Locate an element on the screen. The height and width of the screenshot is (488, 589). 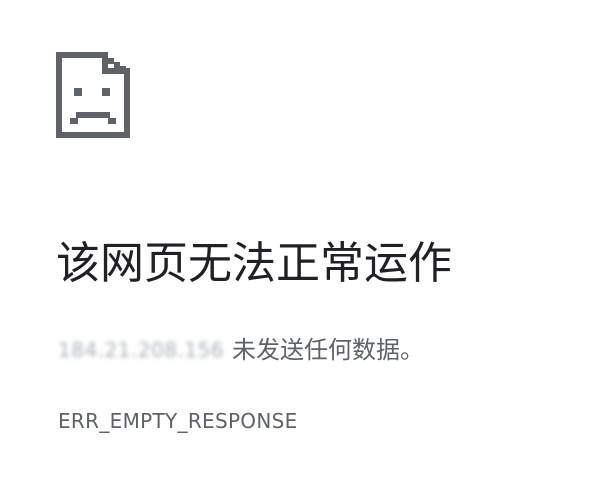
error-message: 184.21.208.156 未发送任何数据。 is located at coordinates (241, 350).